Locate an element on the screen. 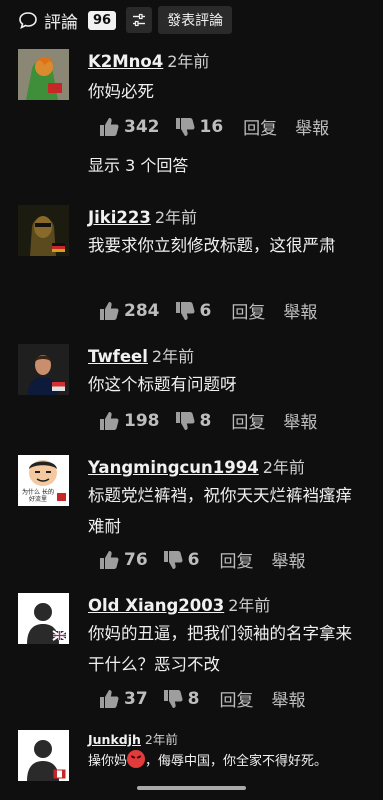  comment-text: 操你妈 ，侮辱中国，你全家不得好死。 is located at coordinates (233, 762).